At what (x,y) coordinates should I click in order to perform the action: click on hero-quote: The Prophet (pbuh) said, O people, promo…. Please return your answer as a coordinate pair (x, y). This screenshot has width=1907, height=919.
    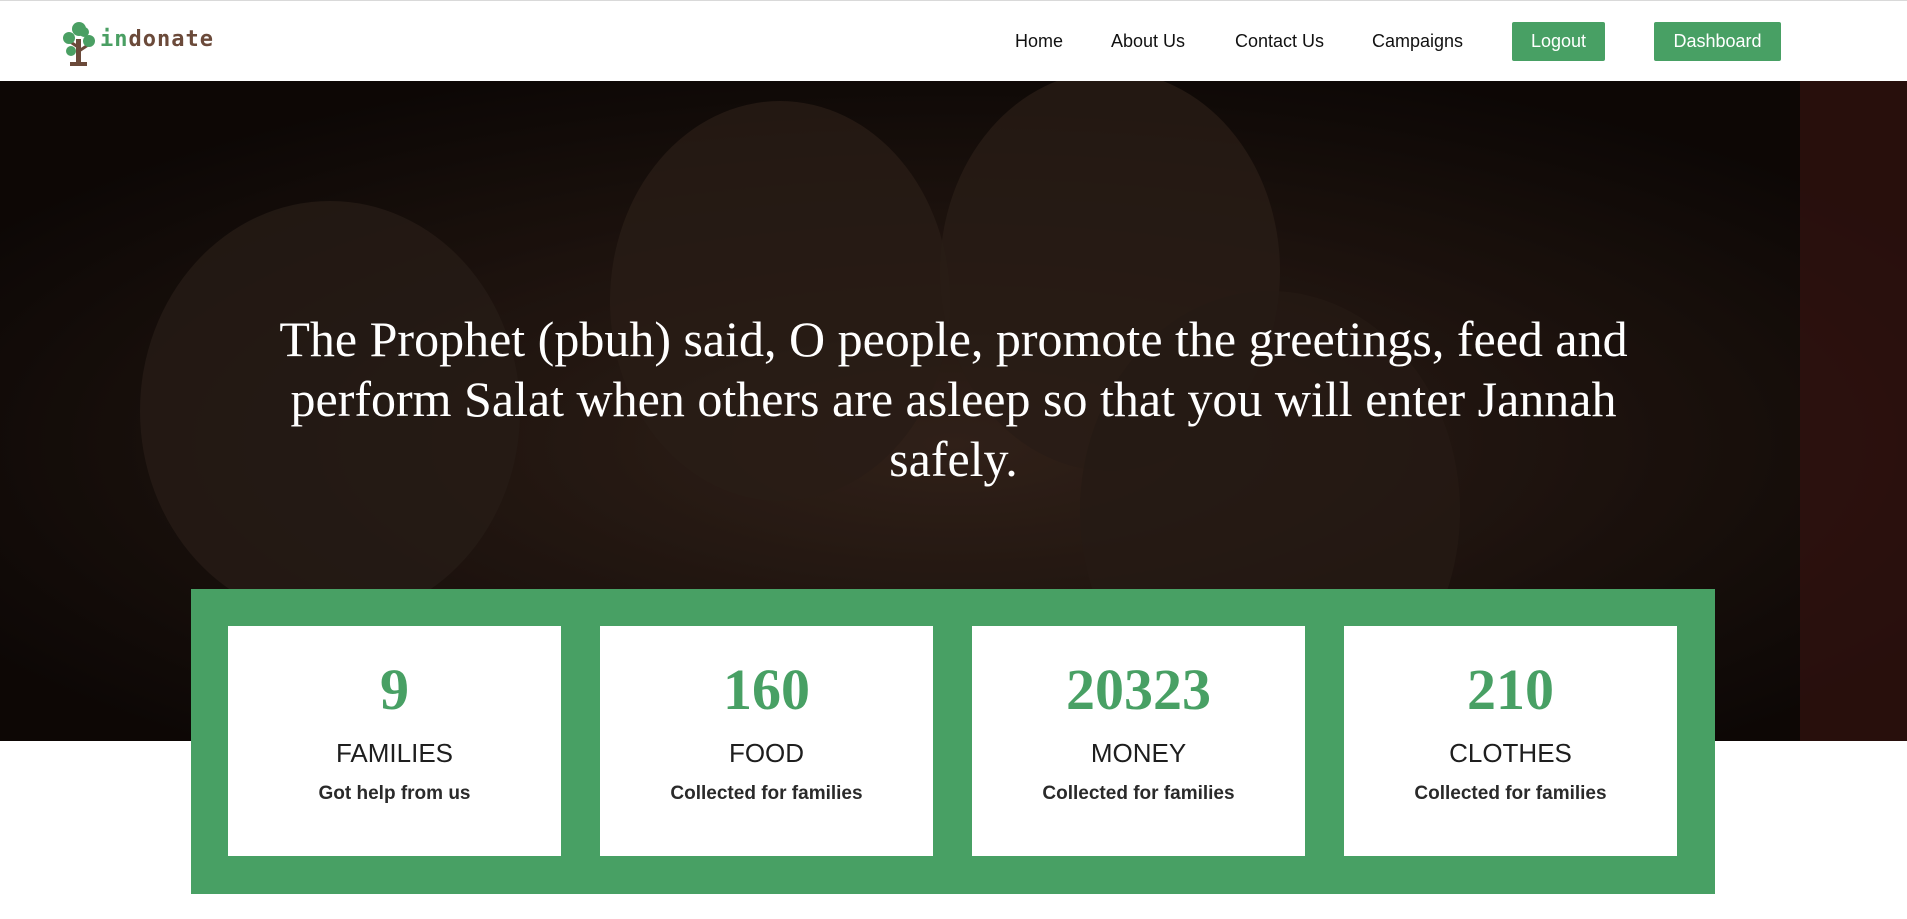
    Looking at the image, I should click on (953, 399).